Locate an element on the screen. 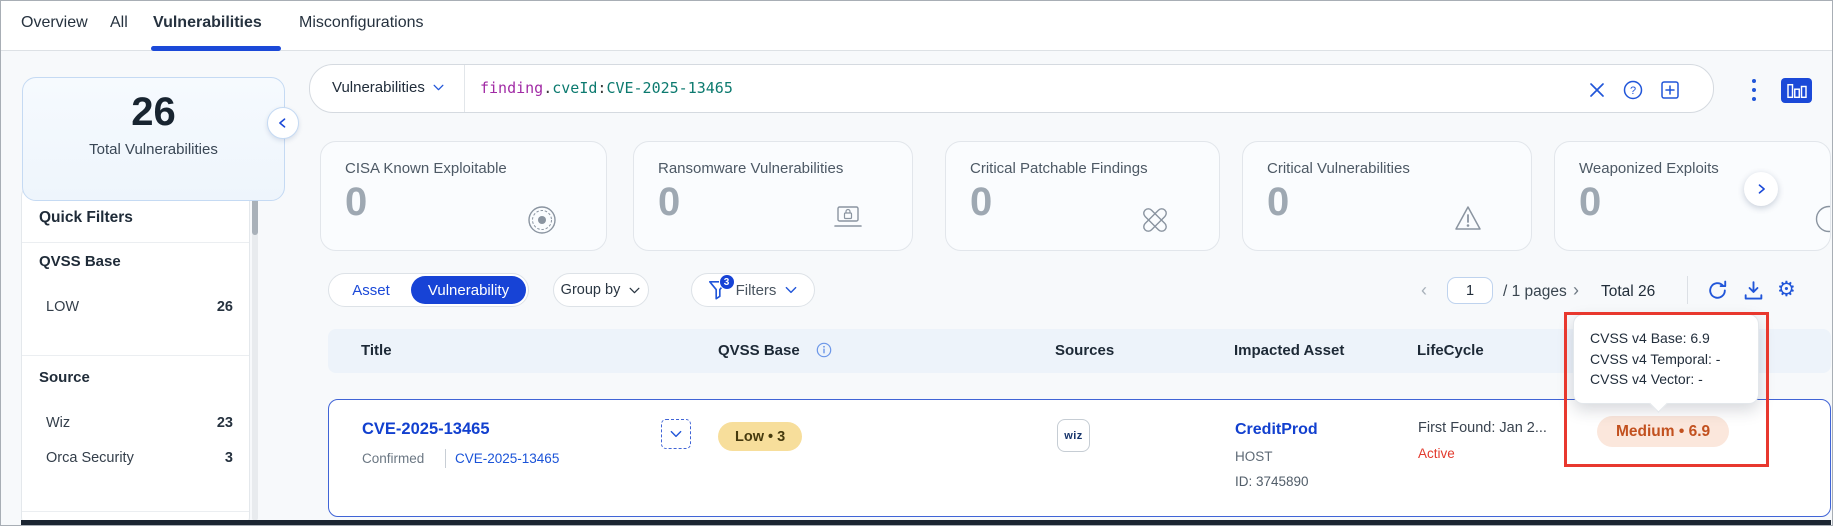 The width and height of the screenshot is (1833, 526). group-by-button: Group by is located at coordinates (601, 290).